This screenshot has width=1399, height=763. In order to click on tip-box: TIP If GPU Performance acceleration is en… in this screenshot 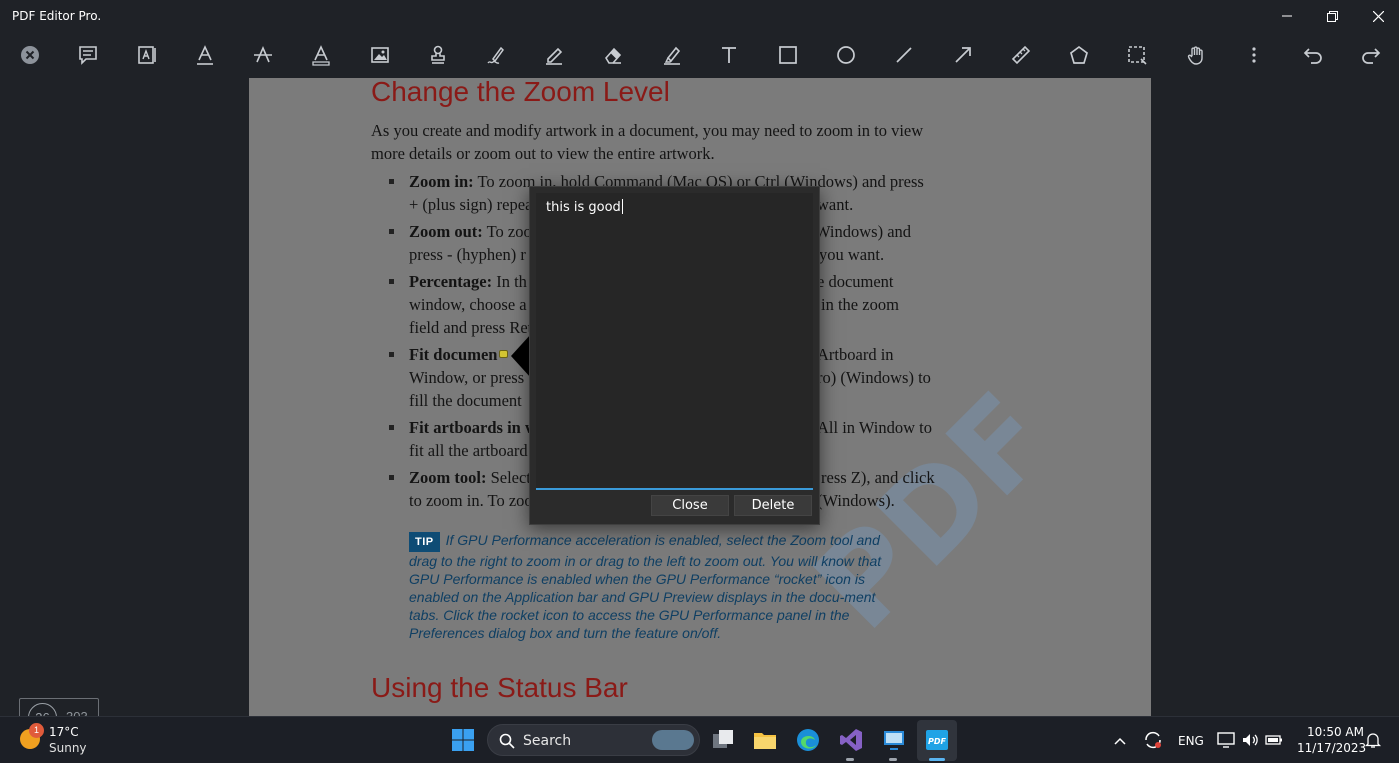, I will do `click(659, 586)`.